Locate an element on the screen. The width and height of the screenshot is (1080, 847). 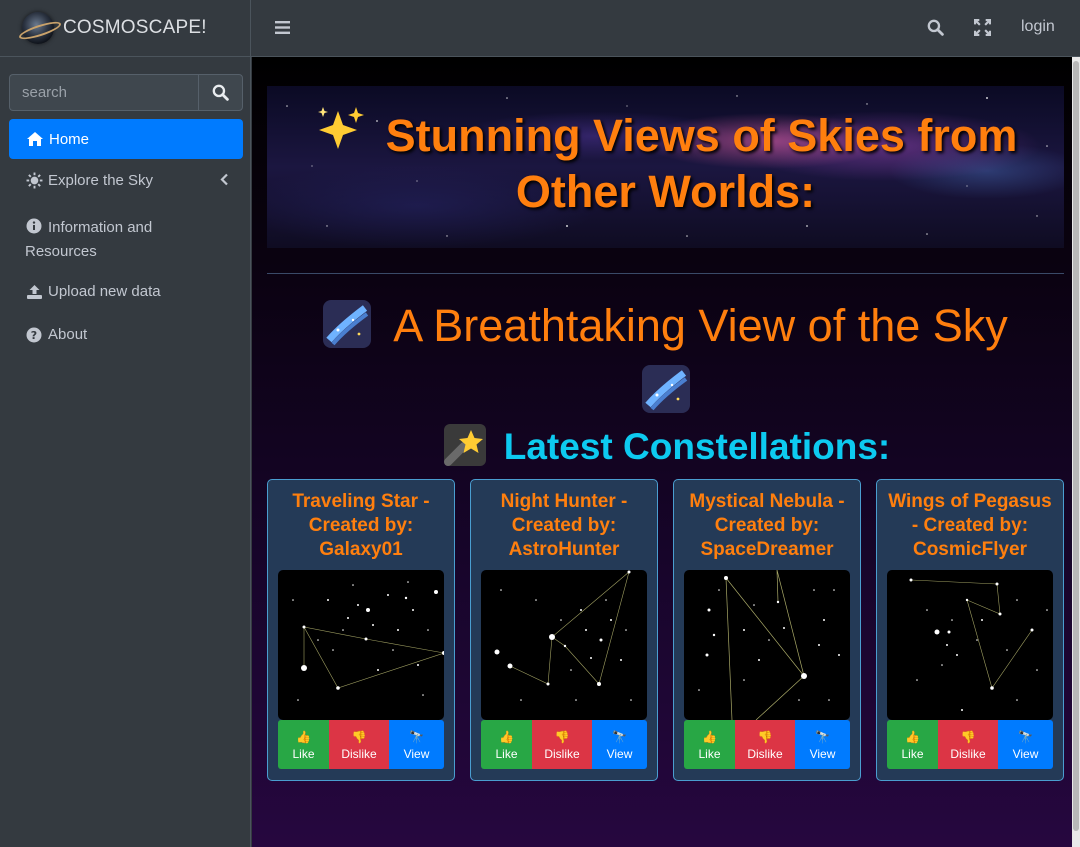
home-icon is located at coordinates (35, 139).